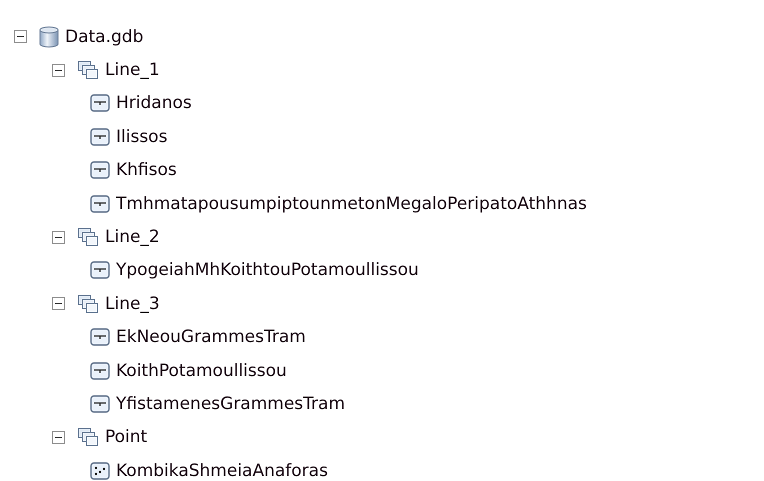 The height and width of the screenshot is (481, 764). What do you see at coordinates (351, 204) in the screenshot?
I see `tree-item: TmhmatapousumpiptounmetonMegaloPeripatoAthhnas` at bounding box center [351, 204].